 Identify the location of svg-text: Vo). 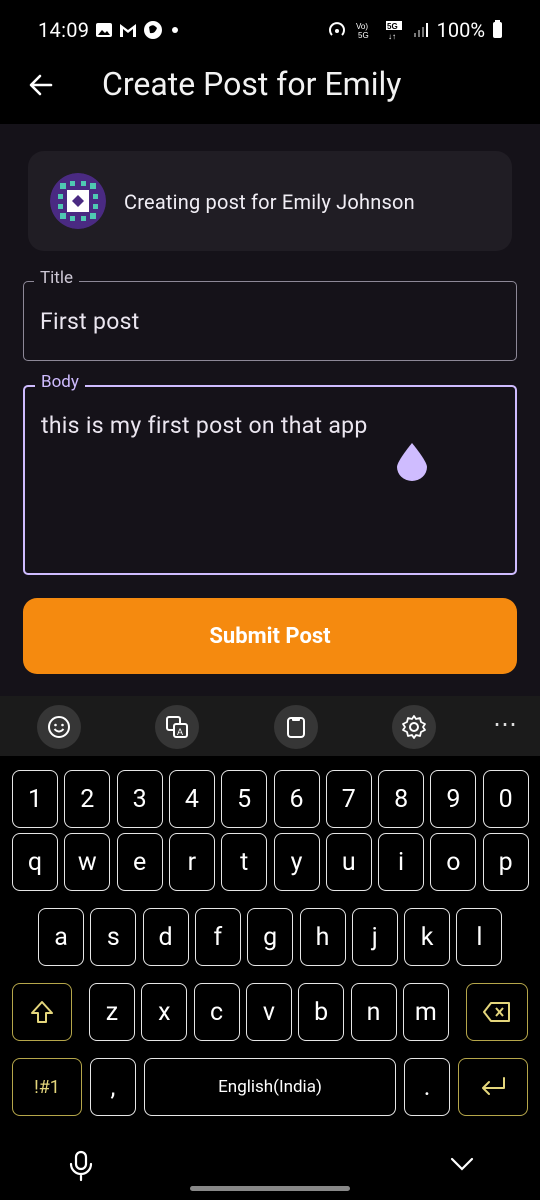
(362, 26).